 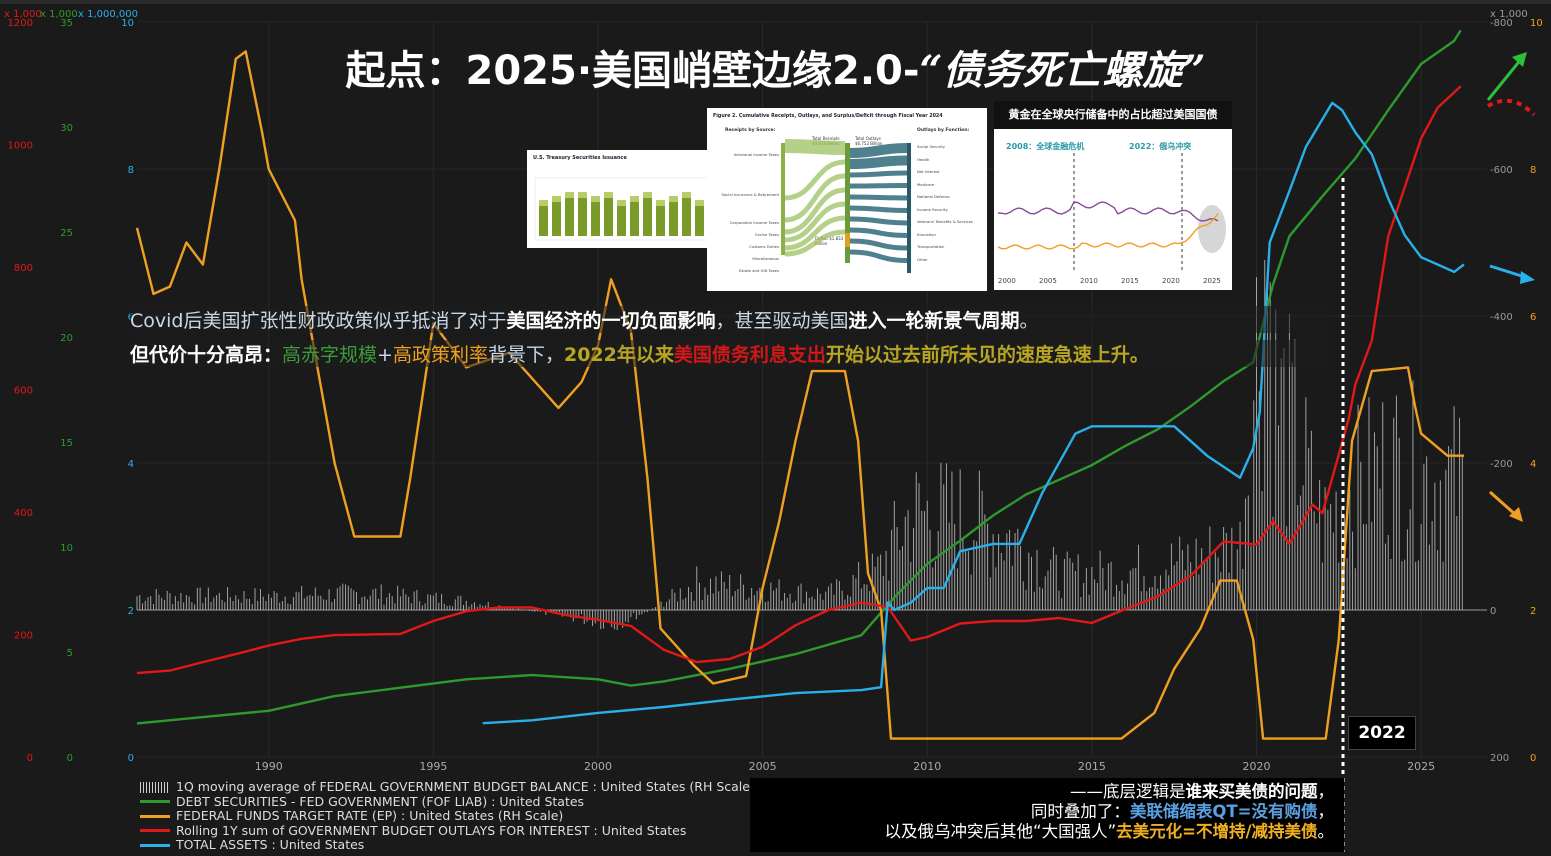 What do you see at coordinates (926, 184) in the screenshot?
I see `outlay-item-label: Medicare` at bounding box center [926, 184].